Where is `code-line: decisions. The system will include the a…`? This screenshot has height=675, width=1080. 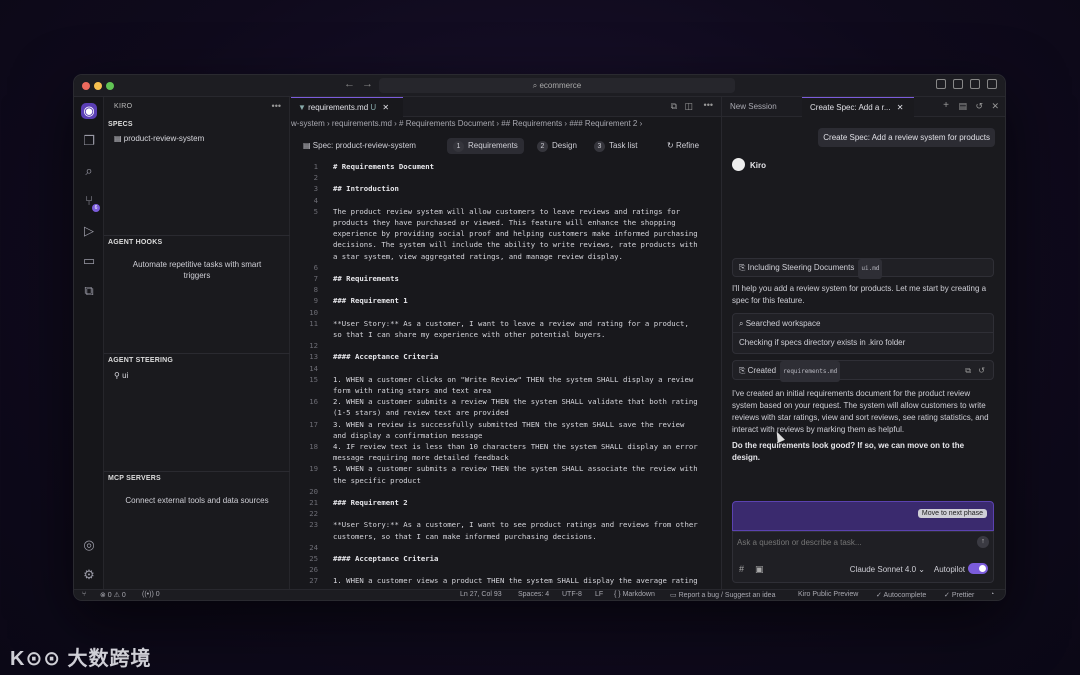
code-line: decisions. The system will include the a… is located at coordinates (506, 244).